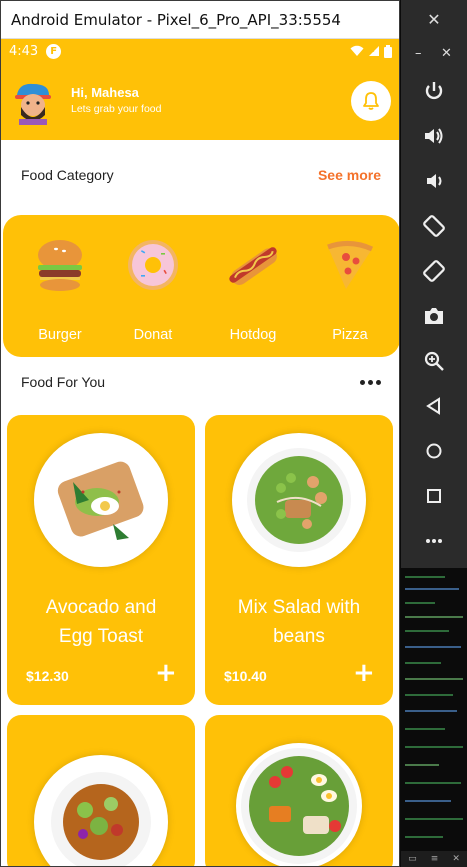 Image resolution: width=467 pixels, height=867 pixels. Describe the element at coordinates (253, 289) in the screenshot. I see `category-hotdog: Hotdog` at that location.